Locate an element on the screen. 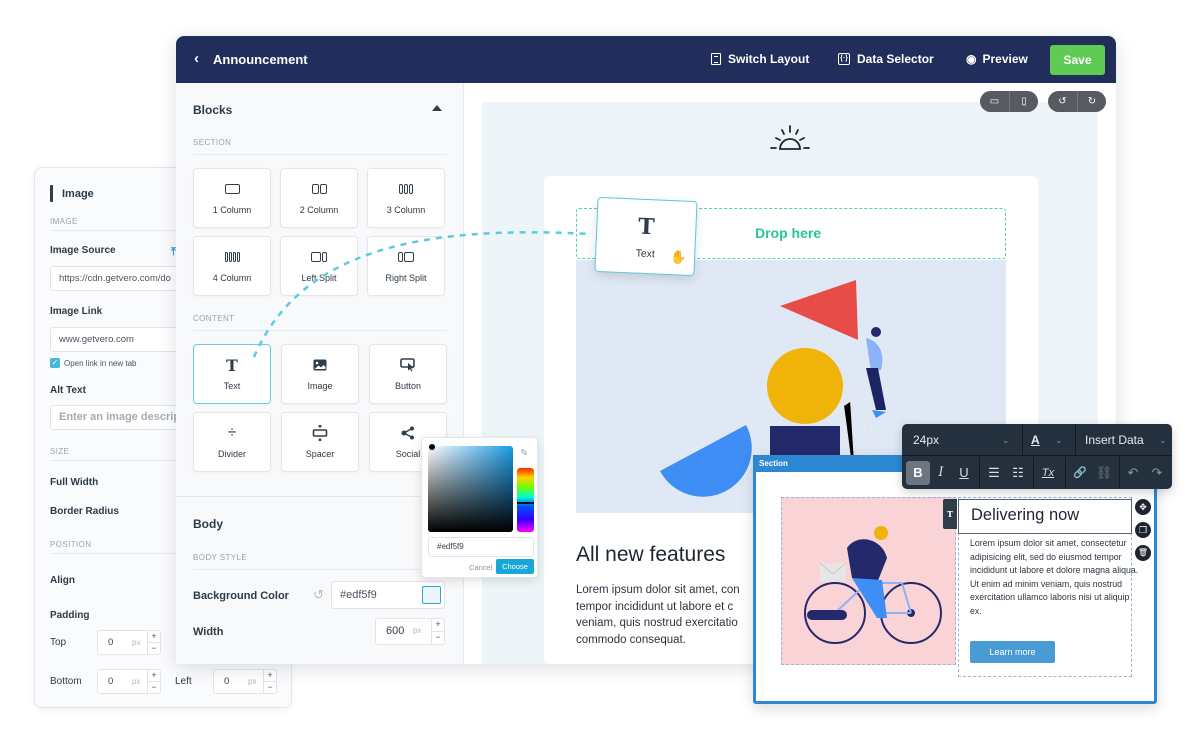  padding-label: Padding is located at coordinates (70, 615).